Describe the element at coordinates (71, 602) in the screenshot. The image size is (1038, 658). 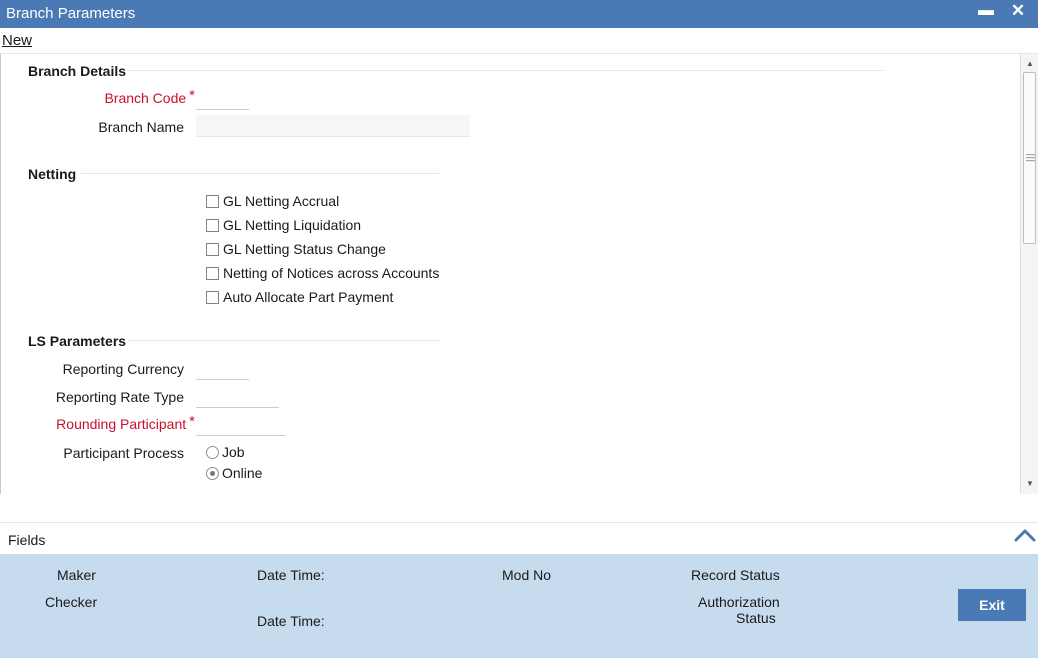
I see `checker-label: Checker` at that location.